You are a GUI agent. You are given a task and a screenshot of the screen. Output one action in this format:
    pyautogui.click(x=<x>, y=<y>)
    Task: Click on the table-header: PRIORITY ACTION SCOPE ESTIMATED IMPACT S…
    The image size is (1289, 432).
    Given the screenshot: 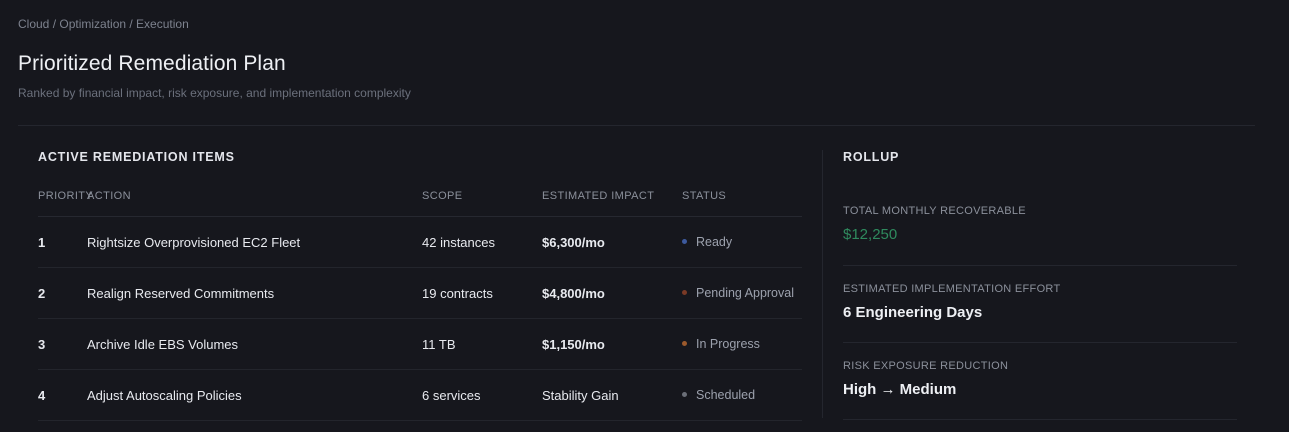 What is the action you would take?
    pyautogui.click(x=420, y=203)
    